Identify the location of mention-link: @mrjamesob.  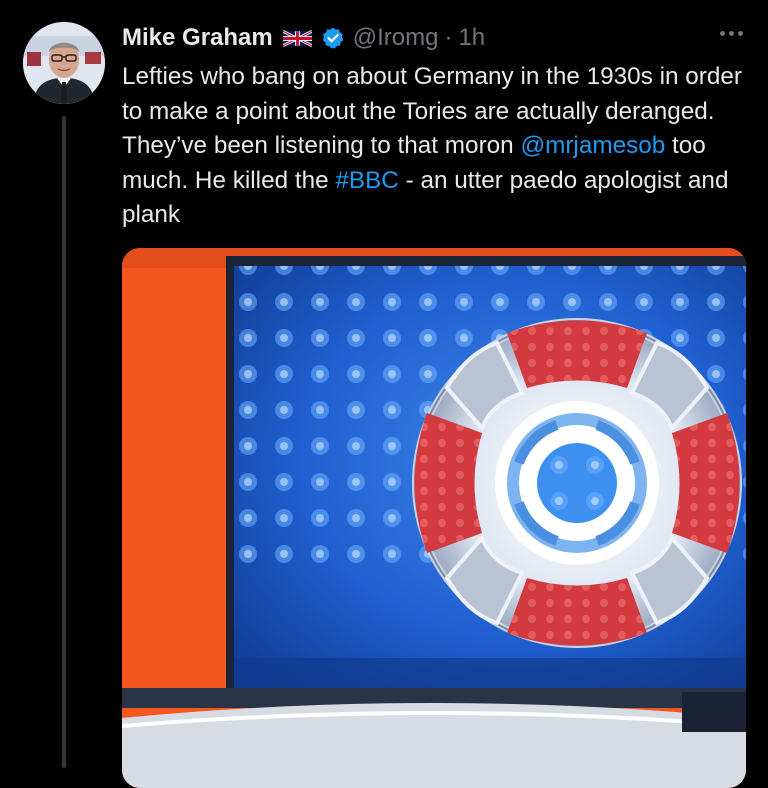
(592, 145).